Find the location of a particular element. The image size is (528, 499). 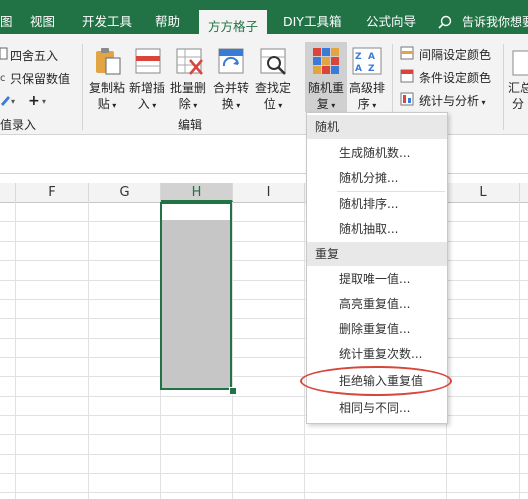

advanced-sort-label-1: 高级排 is located at coordinates (366, 88).